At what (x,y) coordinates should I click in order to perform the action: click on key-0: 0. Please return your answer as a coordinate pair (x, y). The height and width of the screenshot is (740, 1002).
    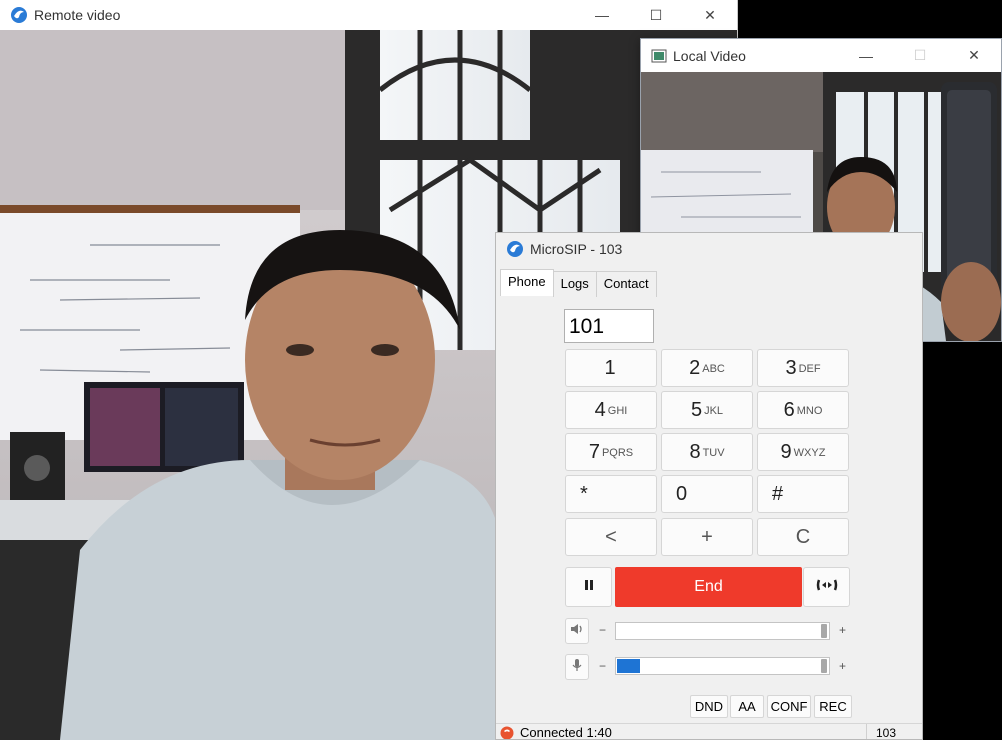
    Looking at the image, I should click on (707, 494).